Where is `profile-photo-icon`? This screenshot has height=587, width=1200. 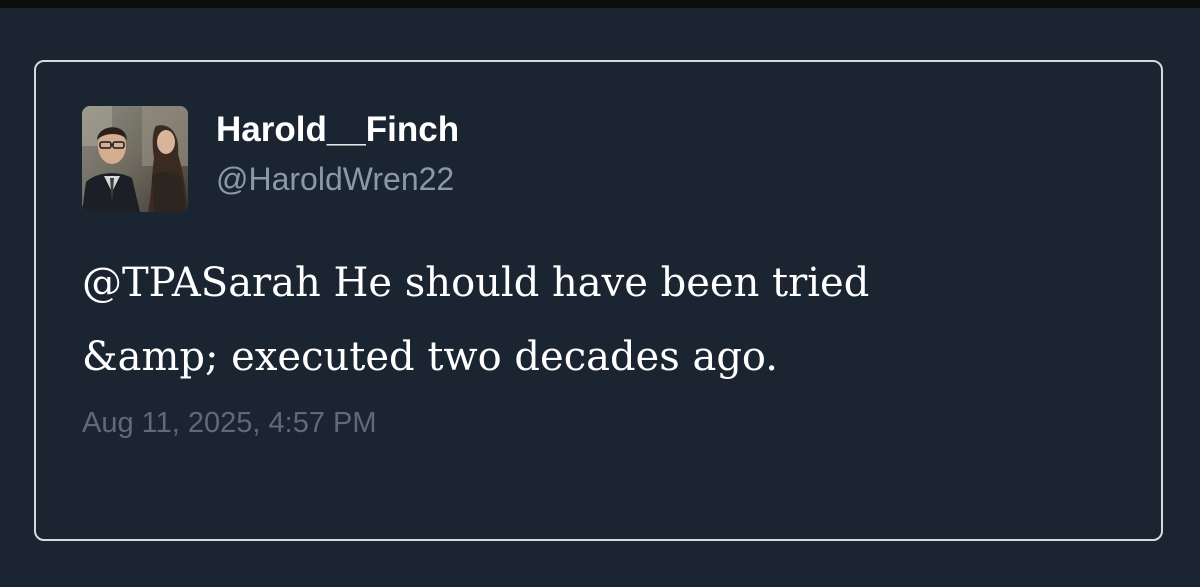 profile-photo-icon is located at coordinates (135, 159).